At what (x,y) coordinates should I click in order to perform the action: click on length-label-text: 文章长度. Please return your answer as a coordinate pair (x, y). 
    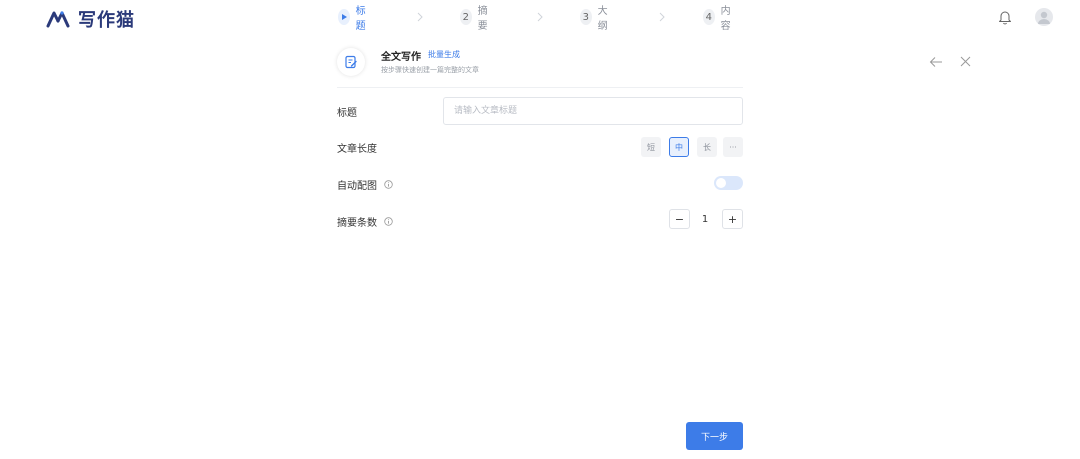
    Looking at the image, I should click on (357, 149).